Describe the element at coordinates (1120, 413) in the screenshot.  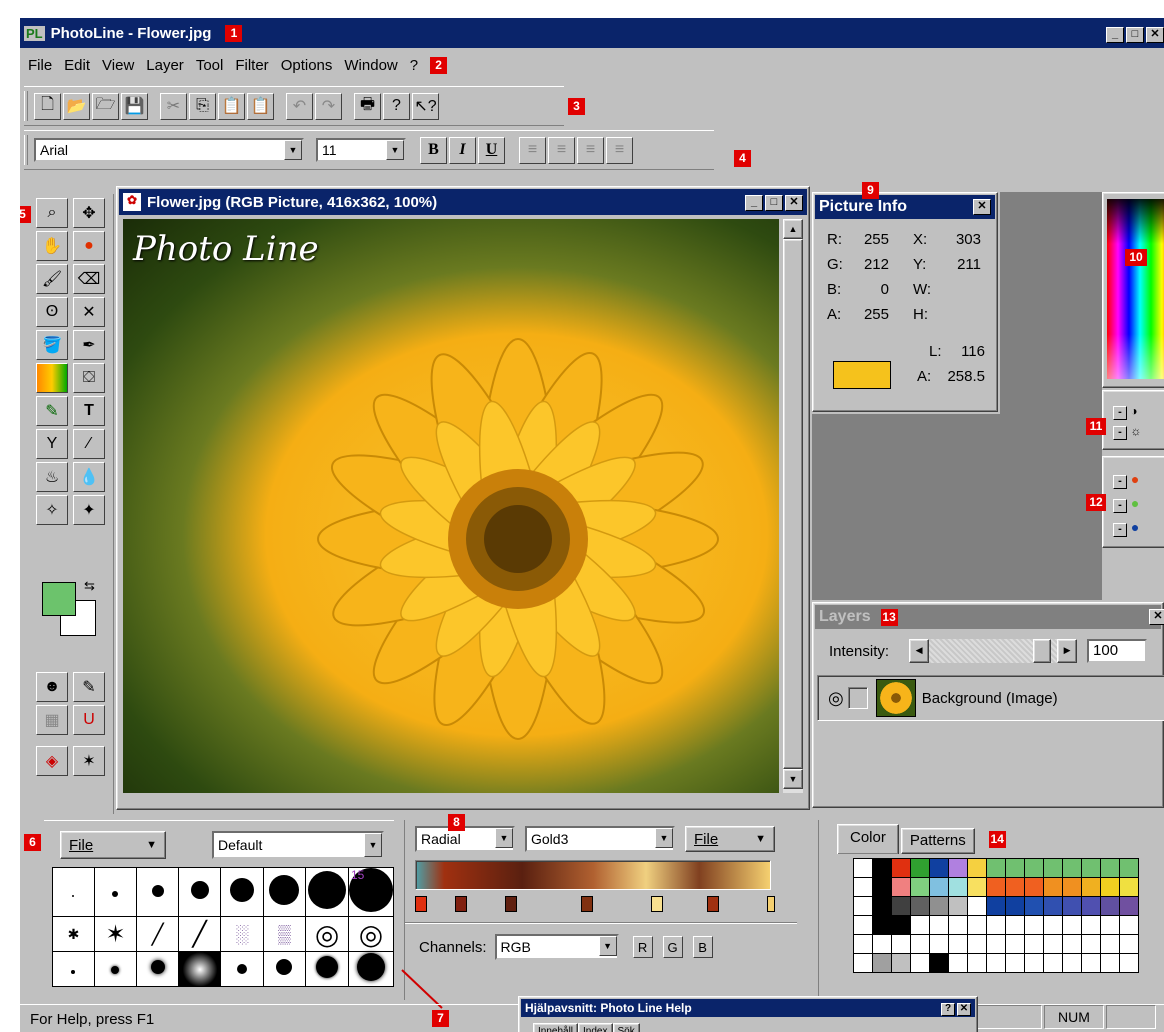
I see `contrast-minus-button: -` at that location.